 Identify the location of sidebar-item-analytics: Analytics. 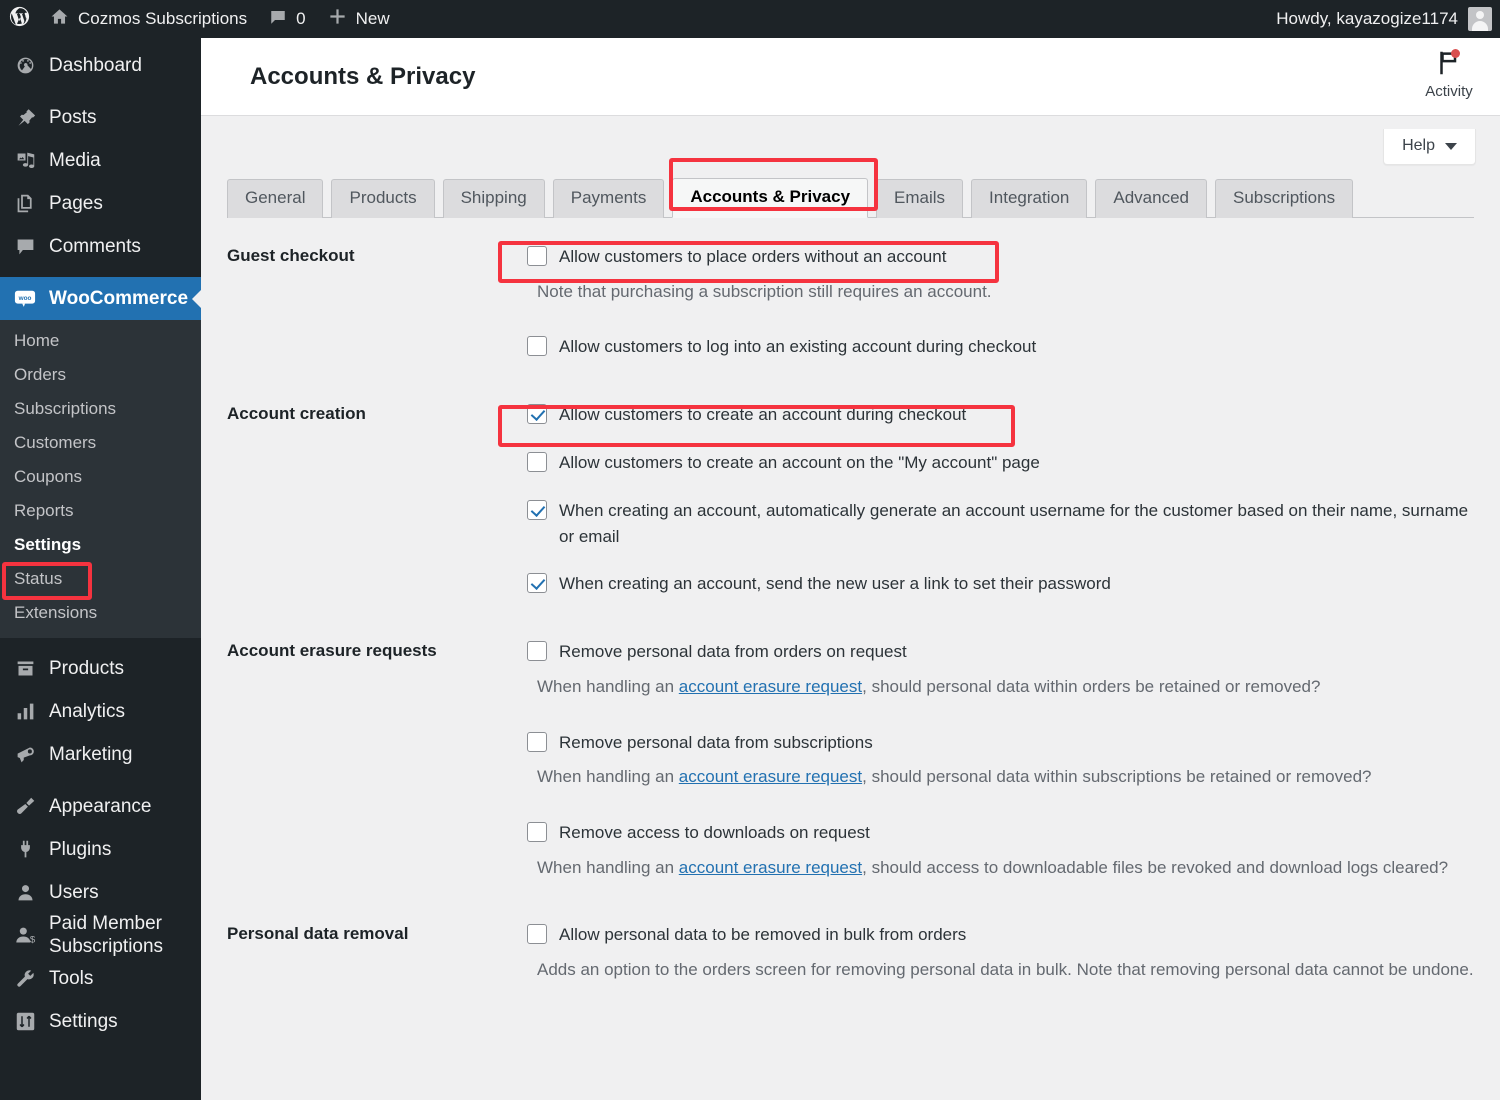
(100, 711).